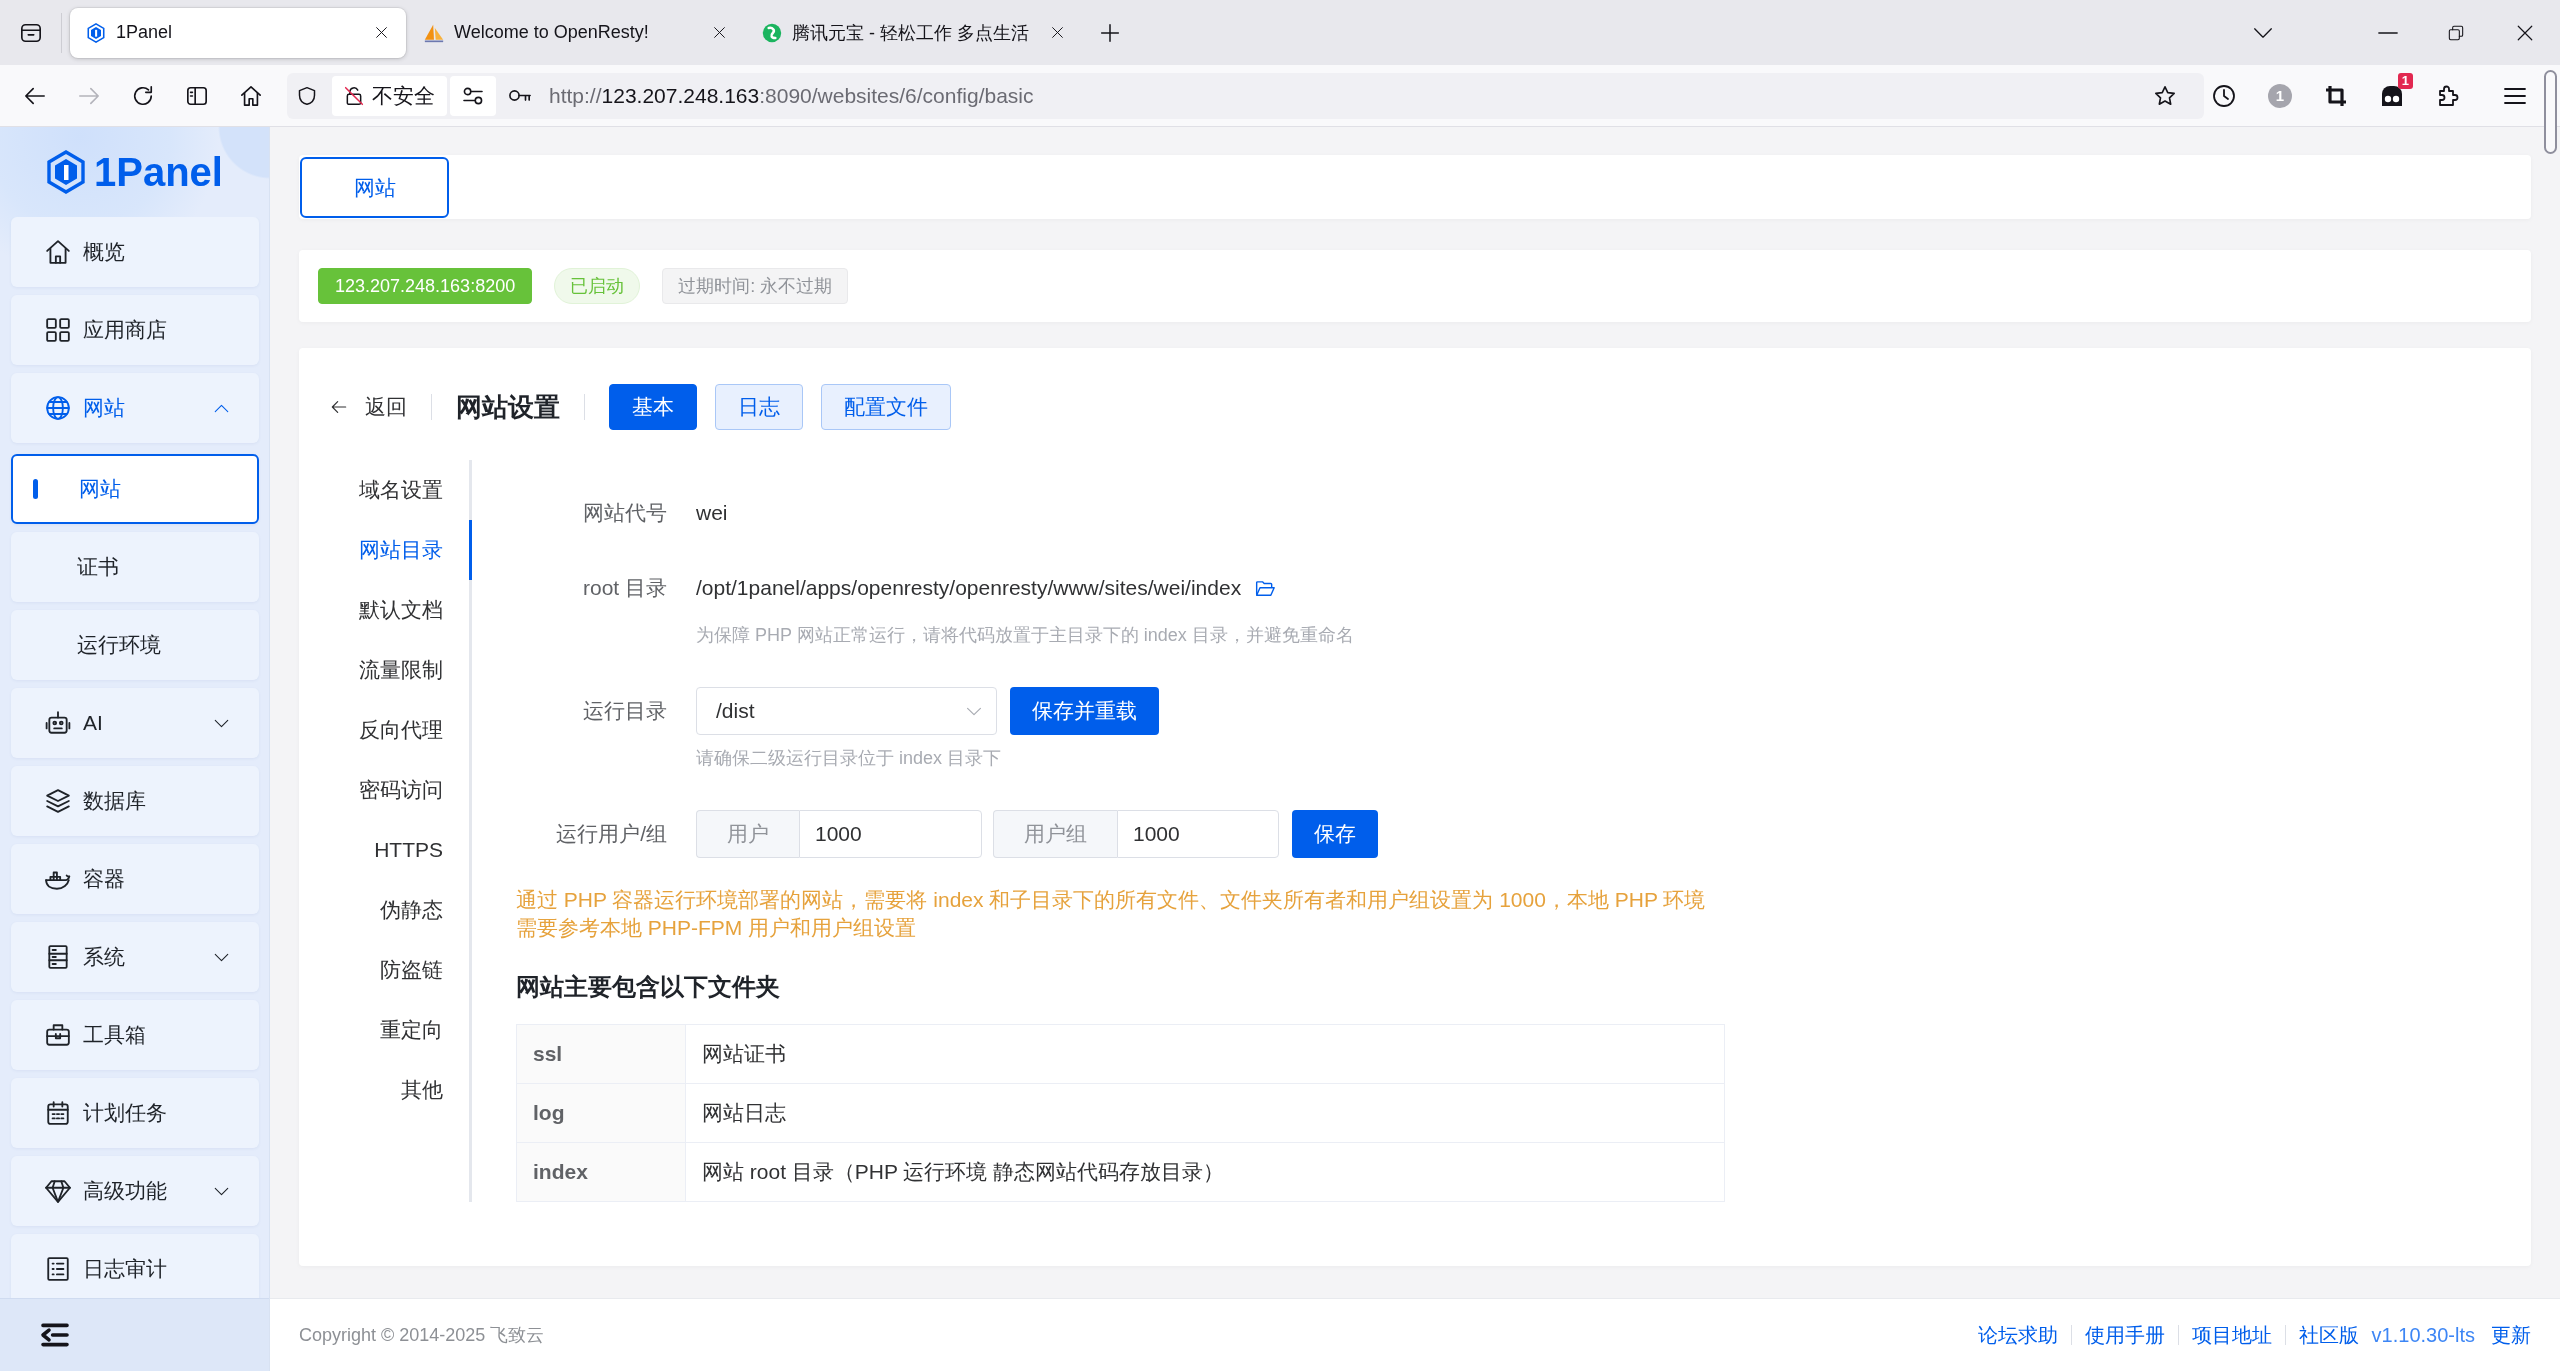 The height and width of the screenshot is (1371, 2560). I want to click on submenu-item: 网站, so click(135, 489).